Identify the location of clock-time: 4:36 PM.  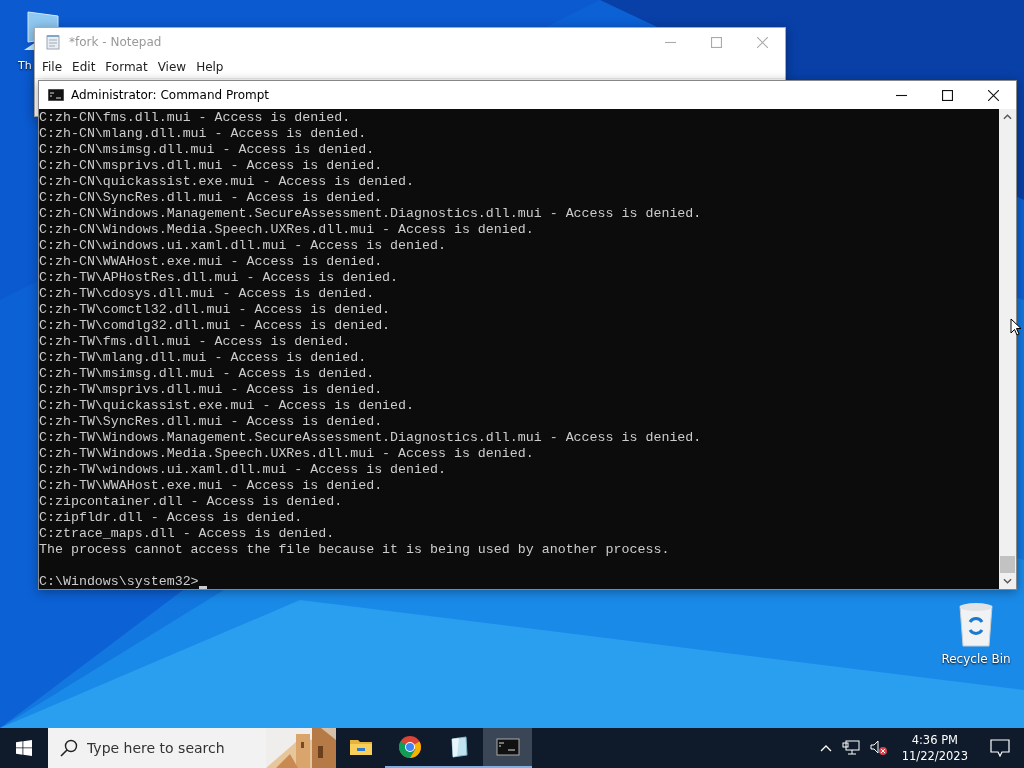
(934, 740).